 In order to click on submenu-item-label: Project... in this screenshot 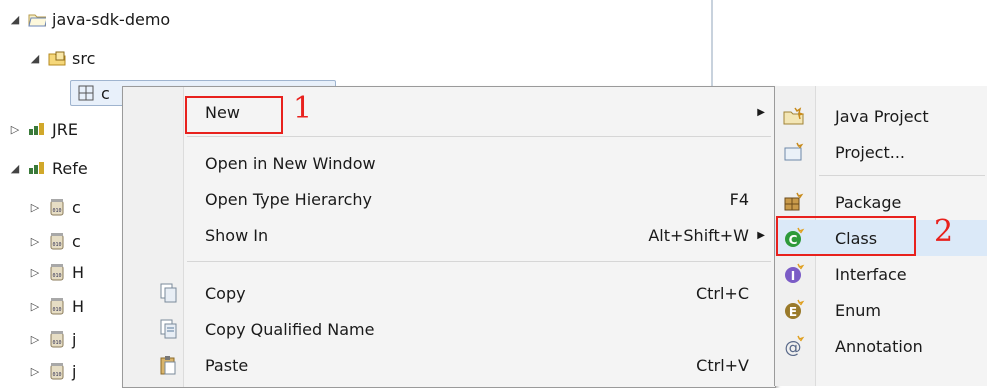, I will do `click(870, 152)`.